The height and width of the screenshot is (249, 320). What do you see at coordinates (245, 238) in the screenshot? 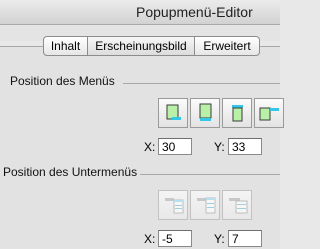
I see `submenu-y-field` at bounding box center [245, 238].